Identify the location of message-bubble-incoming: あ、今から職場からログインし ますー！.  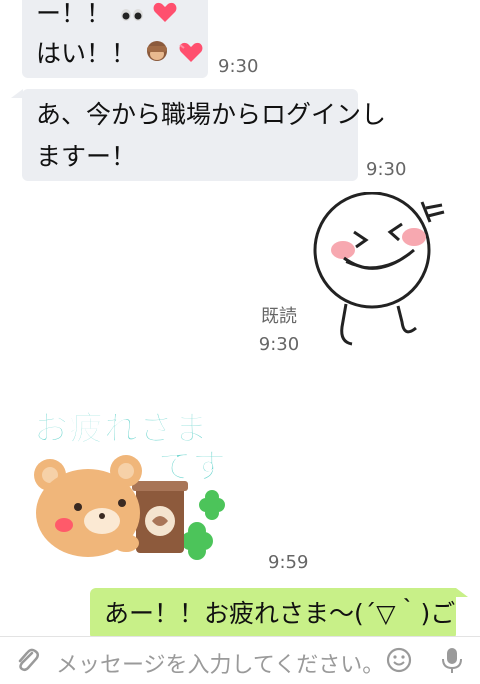
(204, 135).